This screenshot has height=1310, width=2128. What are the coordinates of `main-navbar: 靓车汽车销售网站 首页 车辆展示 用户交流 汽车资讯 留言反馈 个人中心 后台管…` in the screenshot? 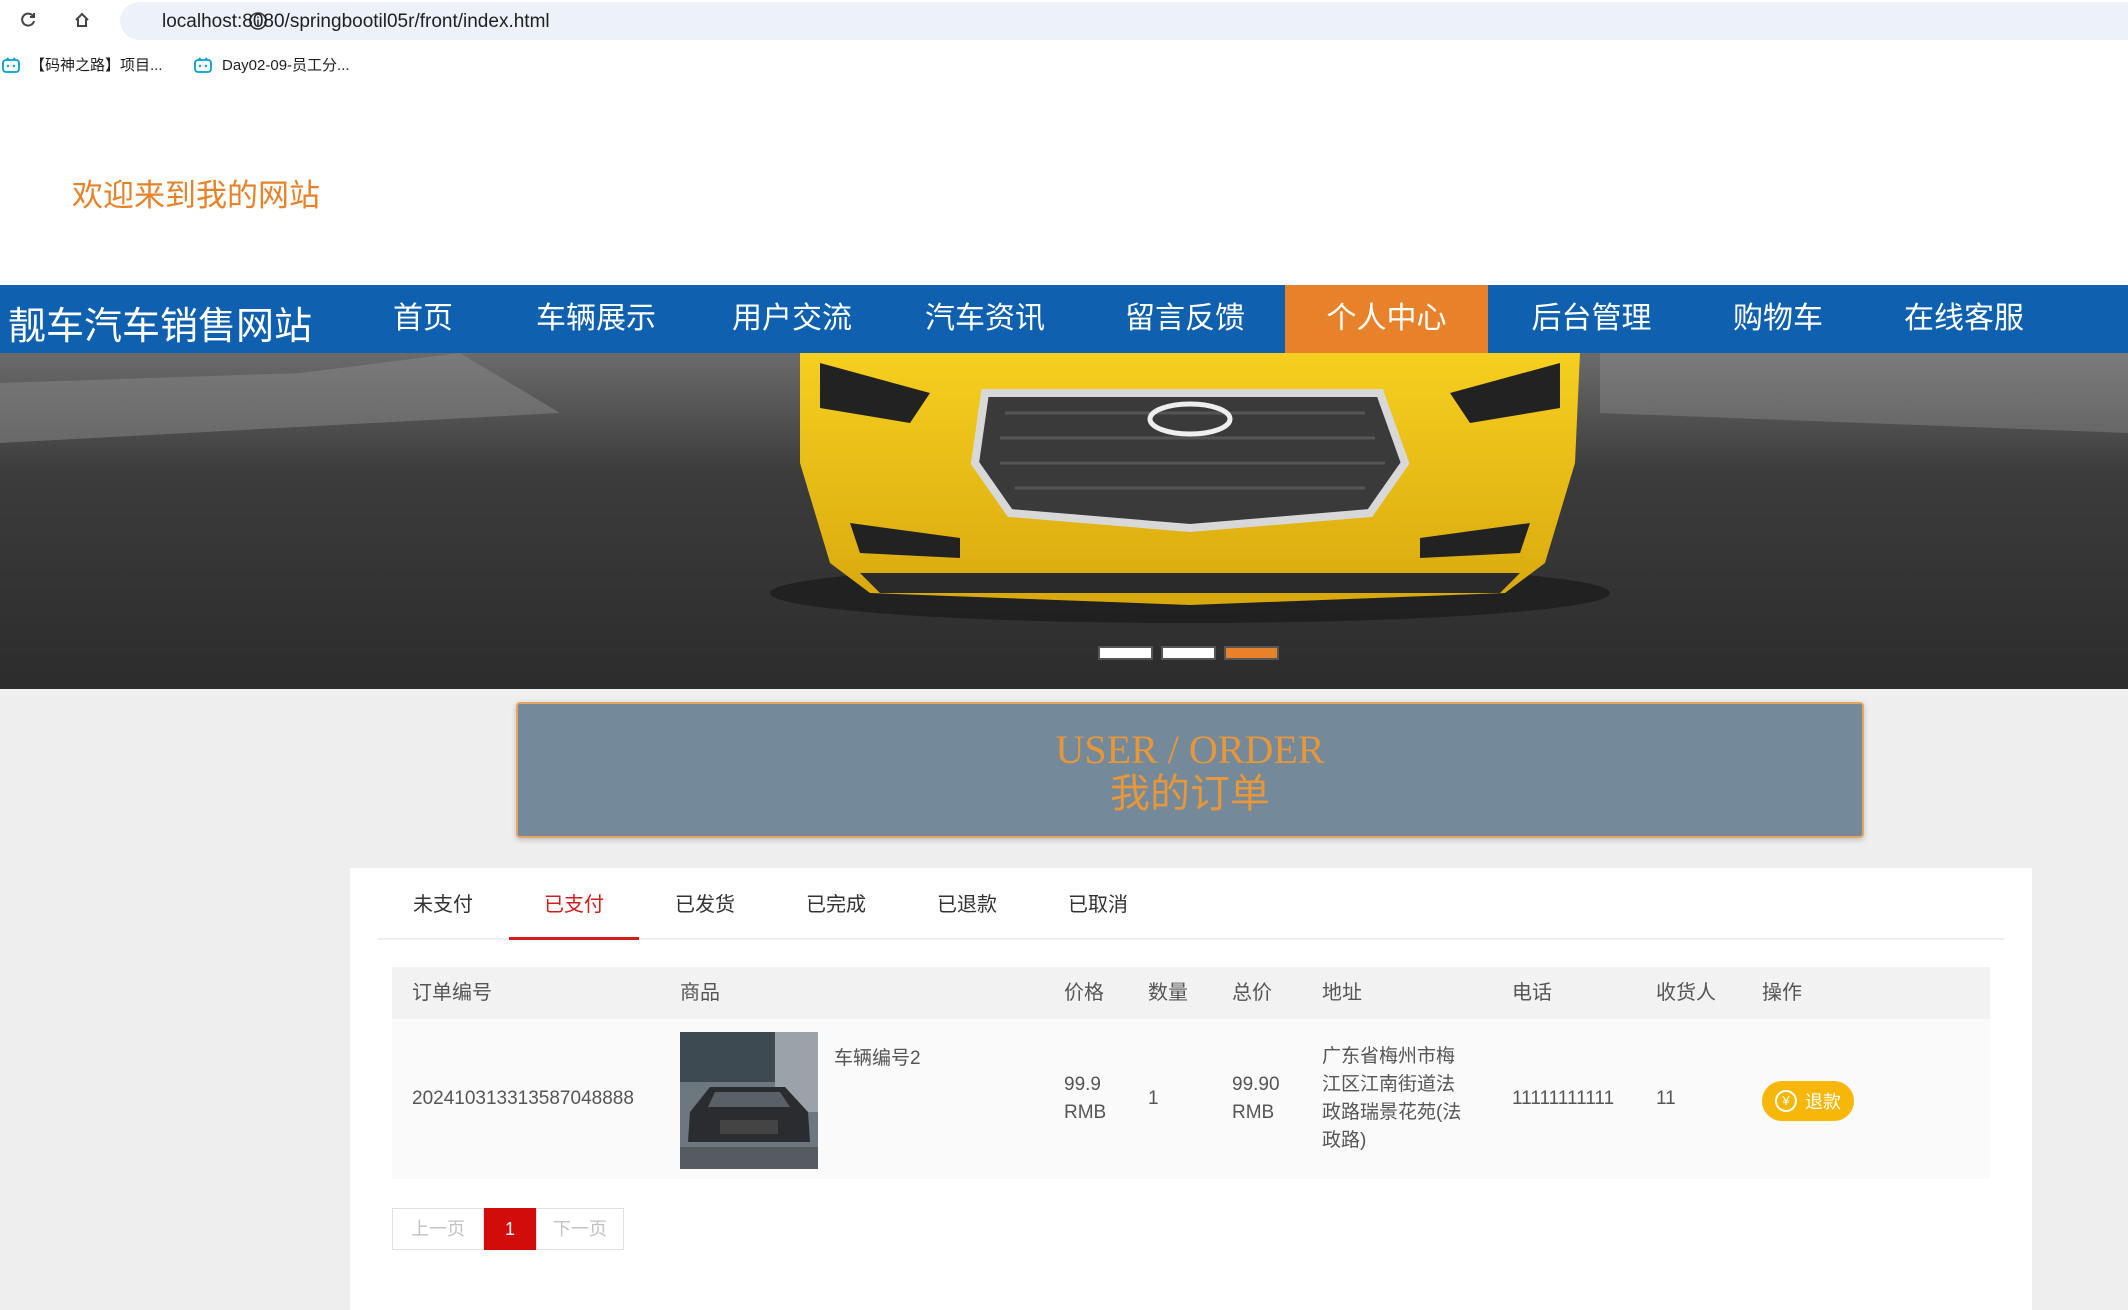 It's located at (1064, 319).